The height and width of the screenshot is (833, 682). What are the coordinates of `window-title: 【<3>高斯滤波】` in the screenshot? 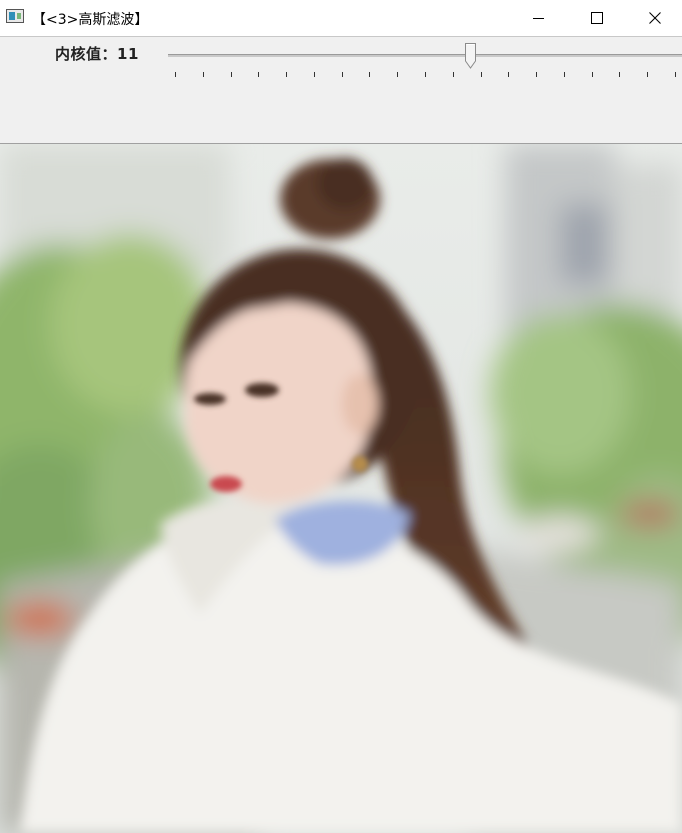 It's located at (90, 20).